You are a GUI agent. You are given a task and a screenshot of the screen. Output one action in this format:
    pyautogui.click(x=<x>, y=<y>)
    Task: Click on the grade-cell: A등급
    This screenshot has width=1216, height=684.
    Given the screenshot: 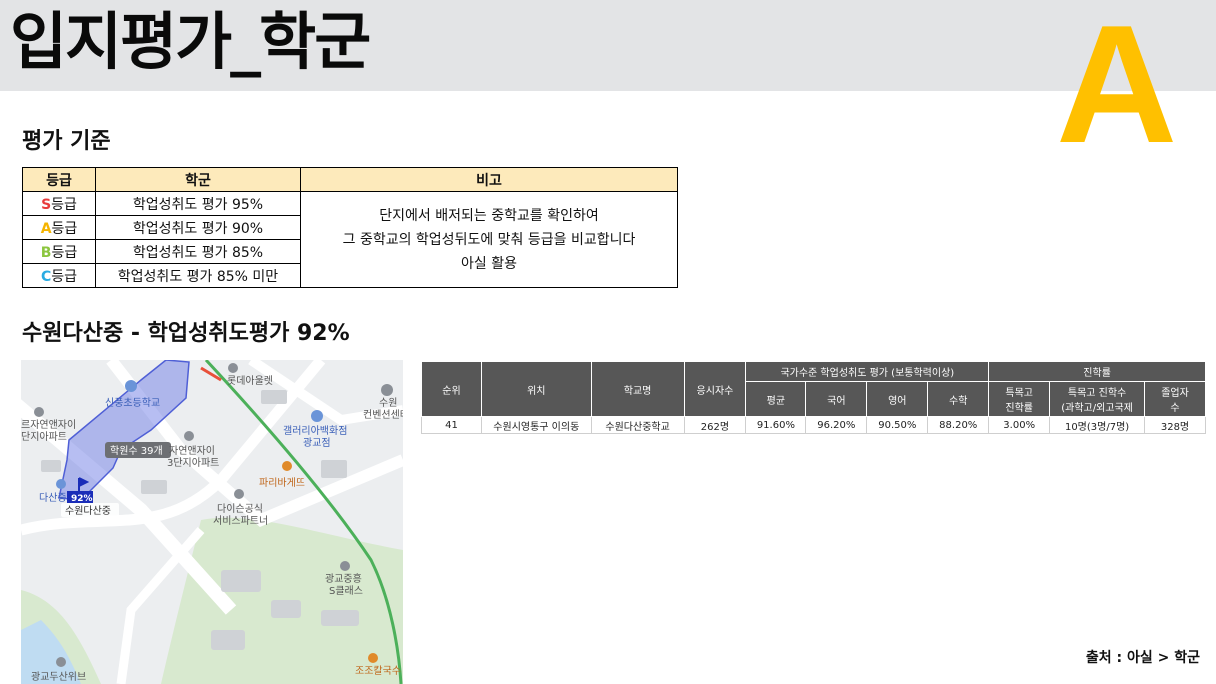 What is the action you would take?
    pyautogui.click(x=59, y=227)
    